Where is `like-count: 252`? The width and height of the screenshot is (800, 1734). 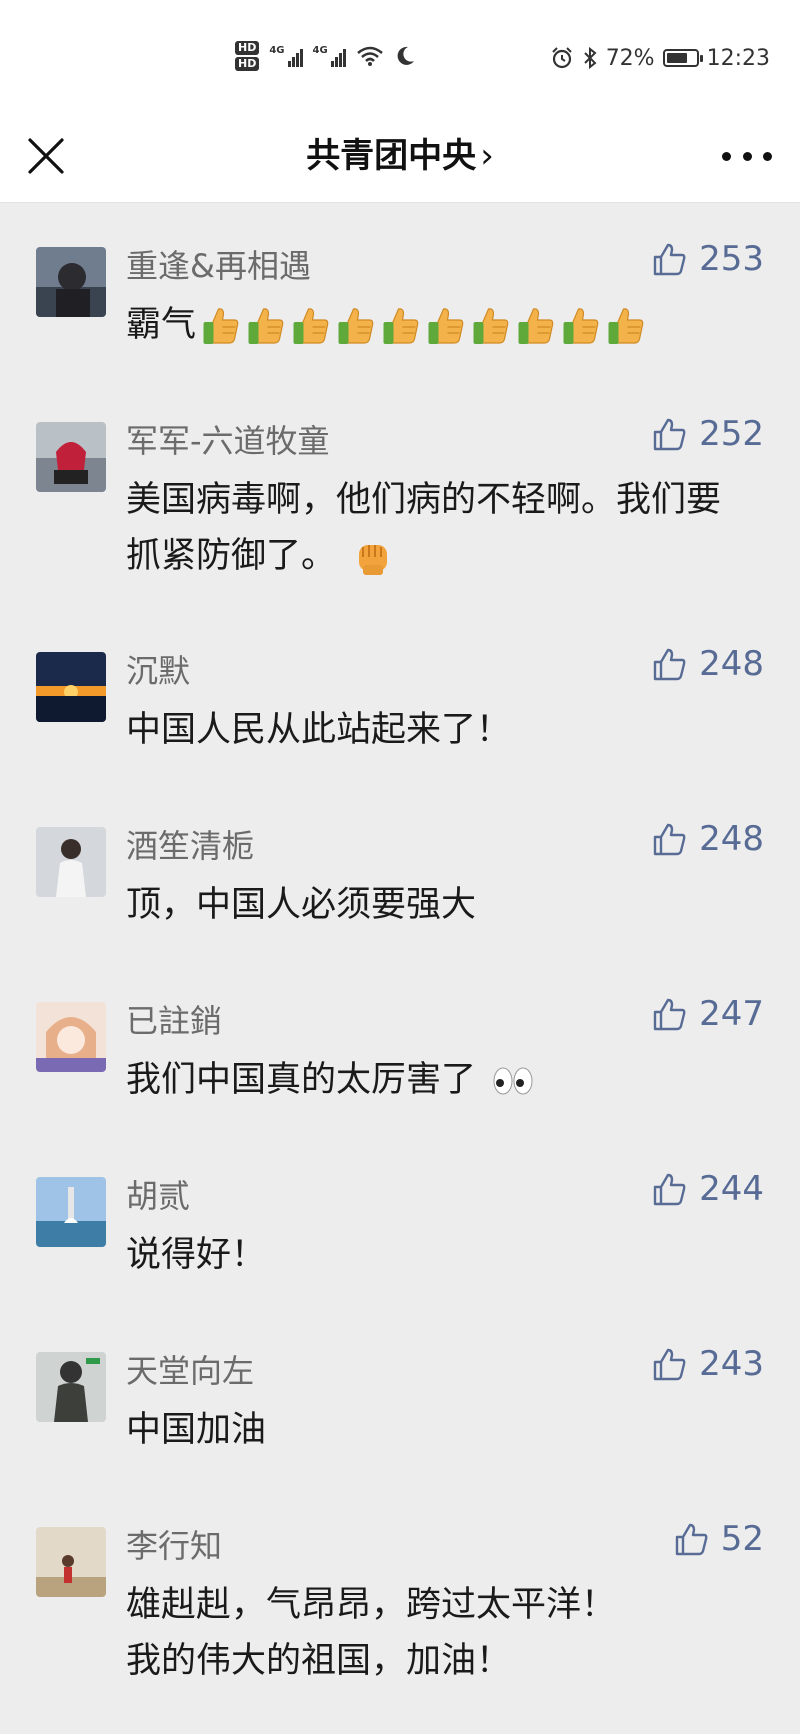 like-count: 252 is located at coordinates (731, 434).